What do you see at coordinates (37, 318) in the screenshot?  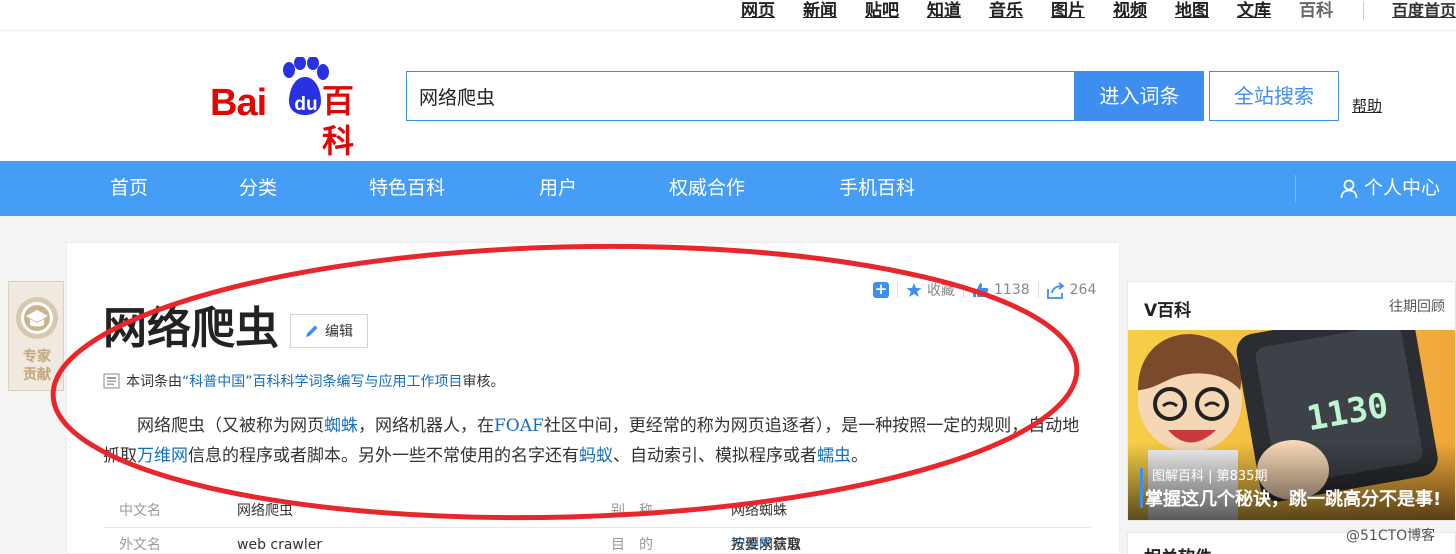 I see `medal-icon` at bounding box center [37, 318].